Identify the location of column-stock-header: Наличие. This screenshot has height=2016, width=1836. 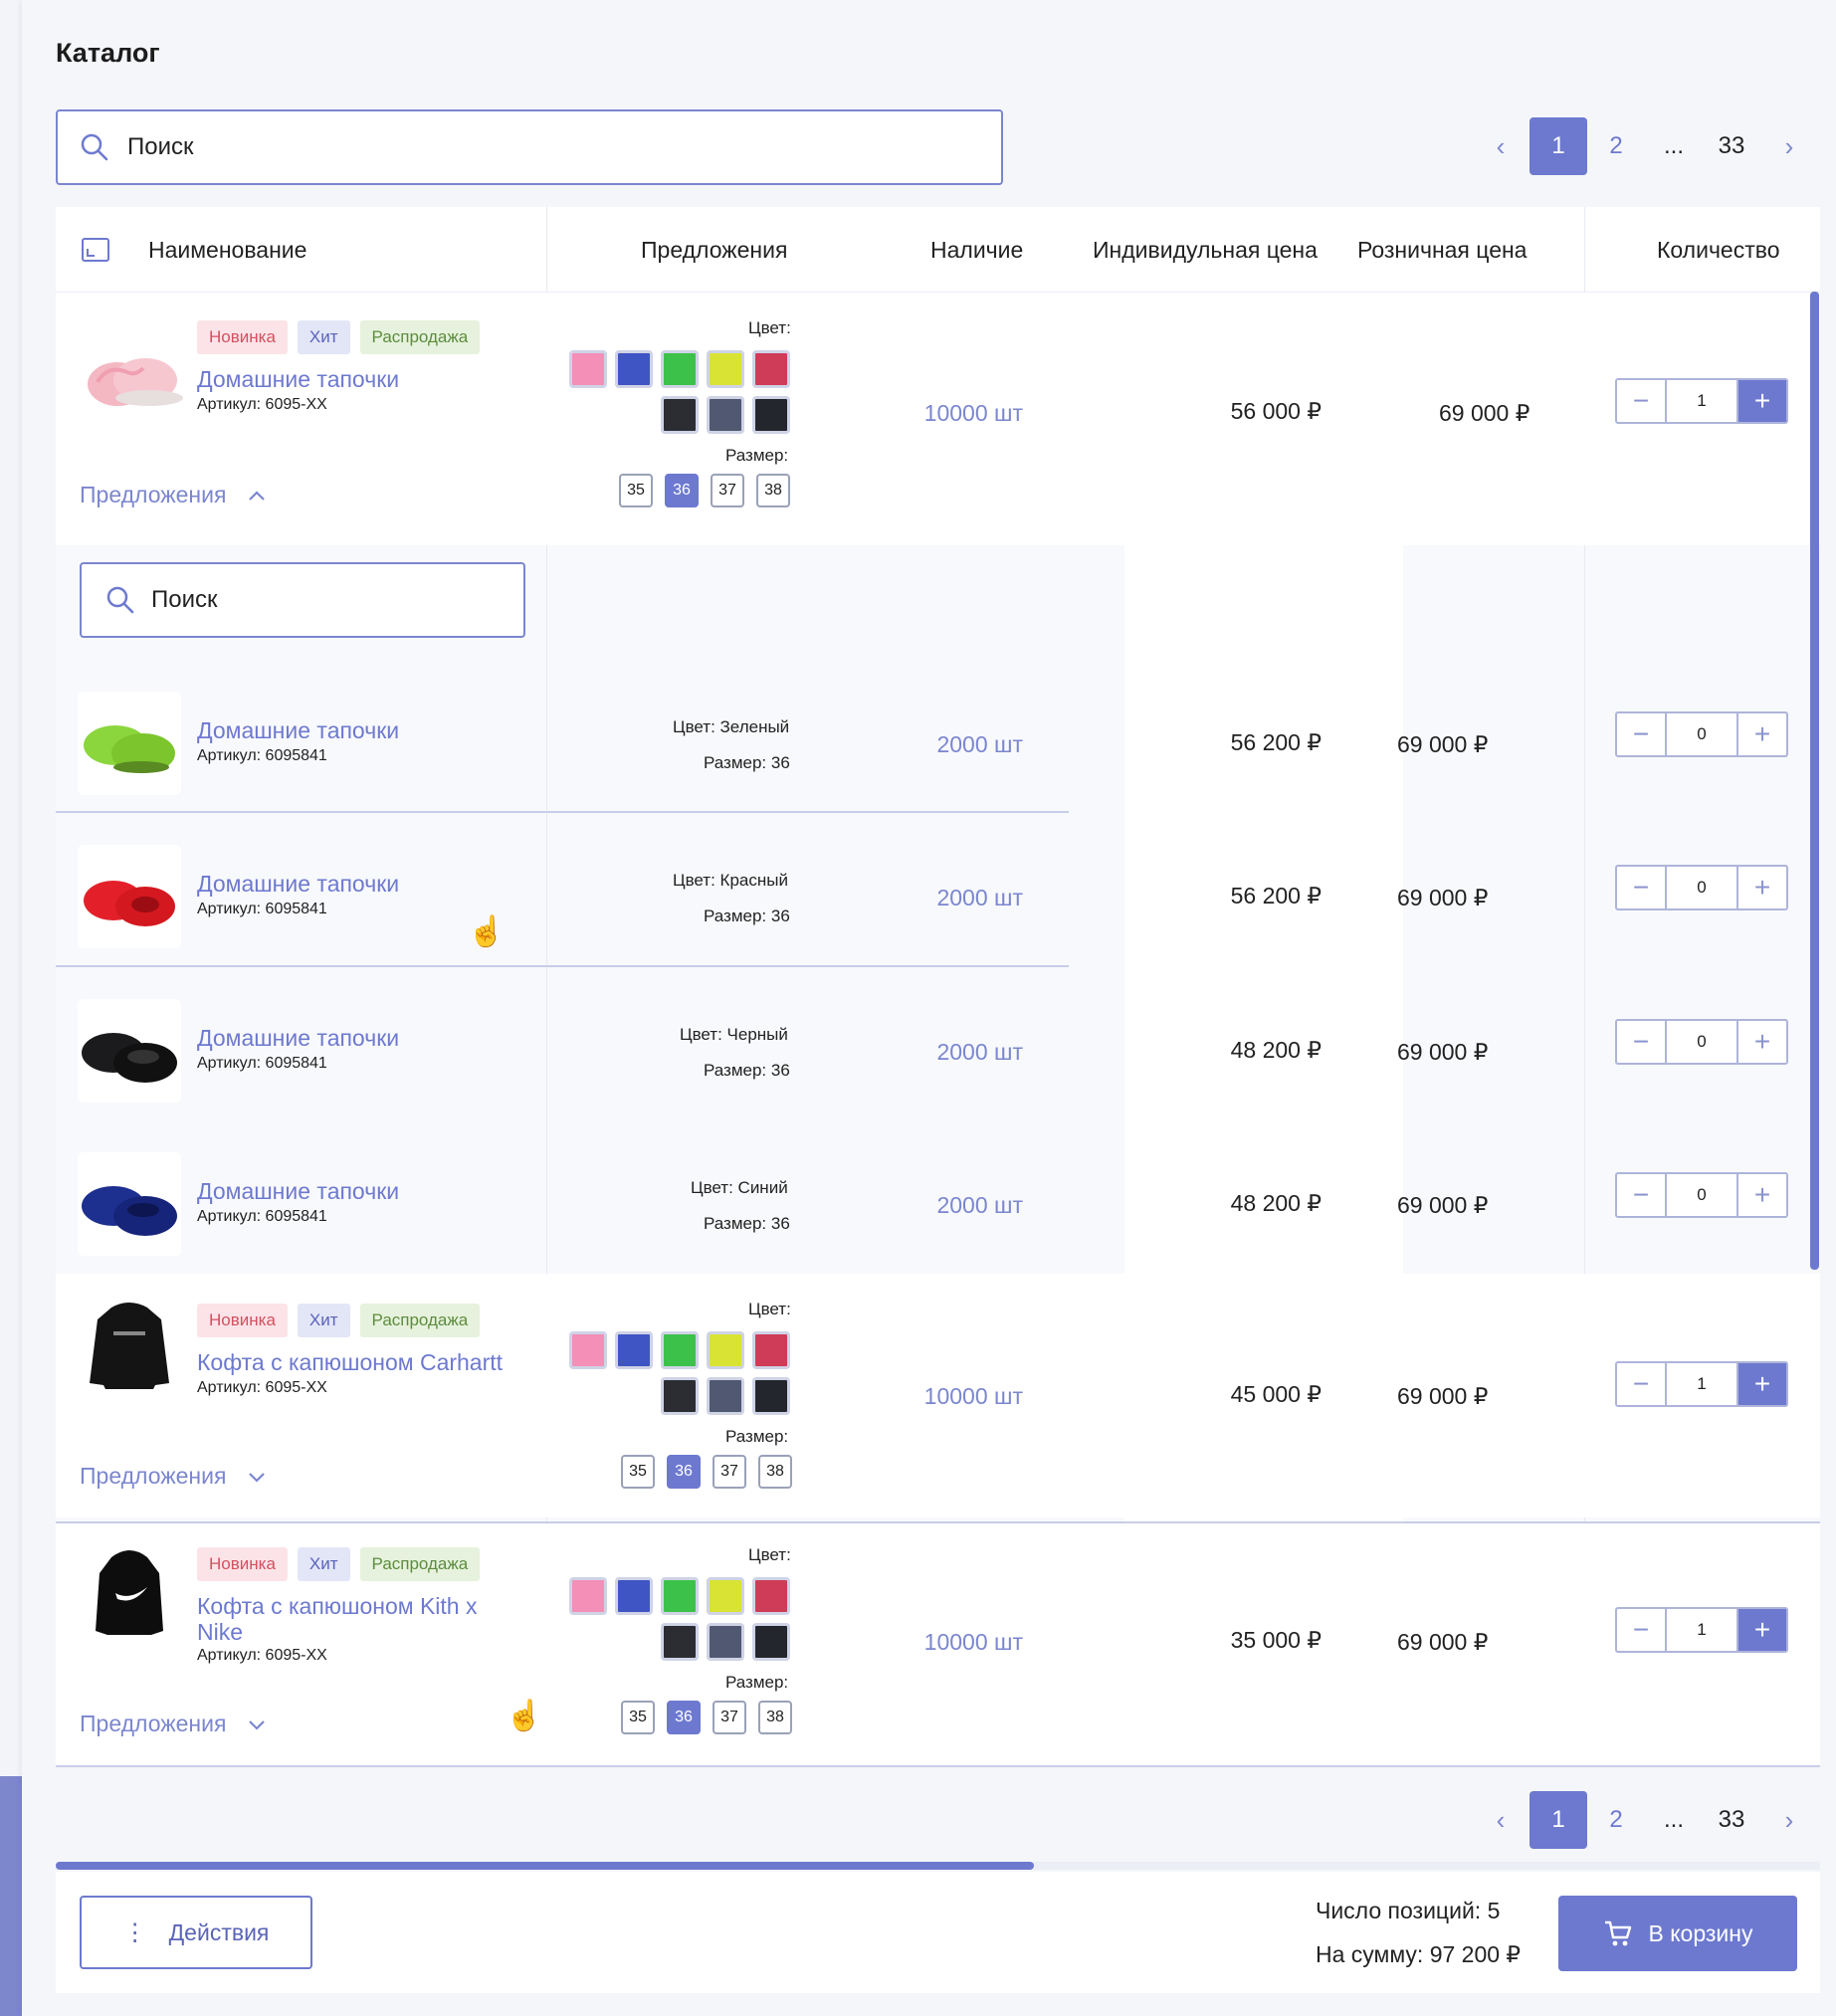
(976, 250).